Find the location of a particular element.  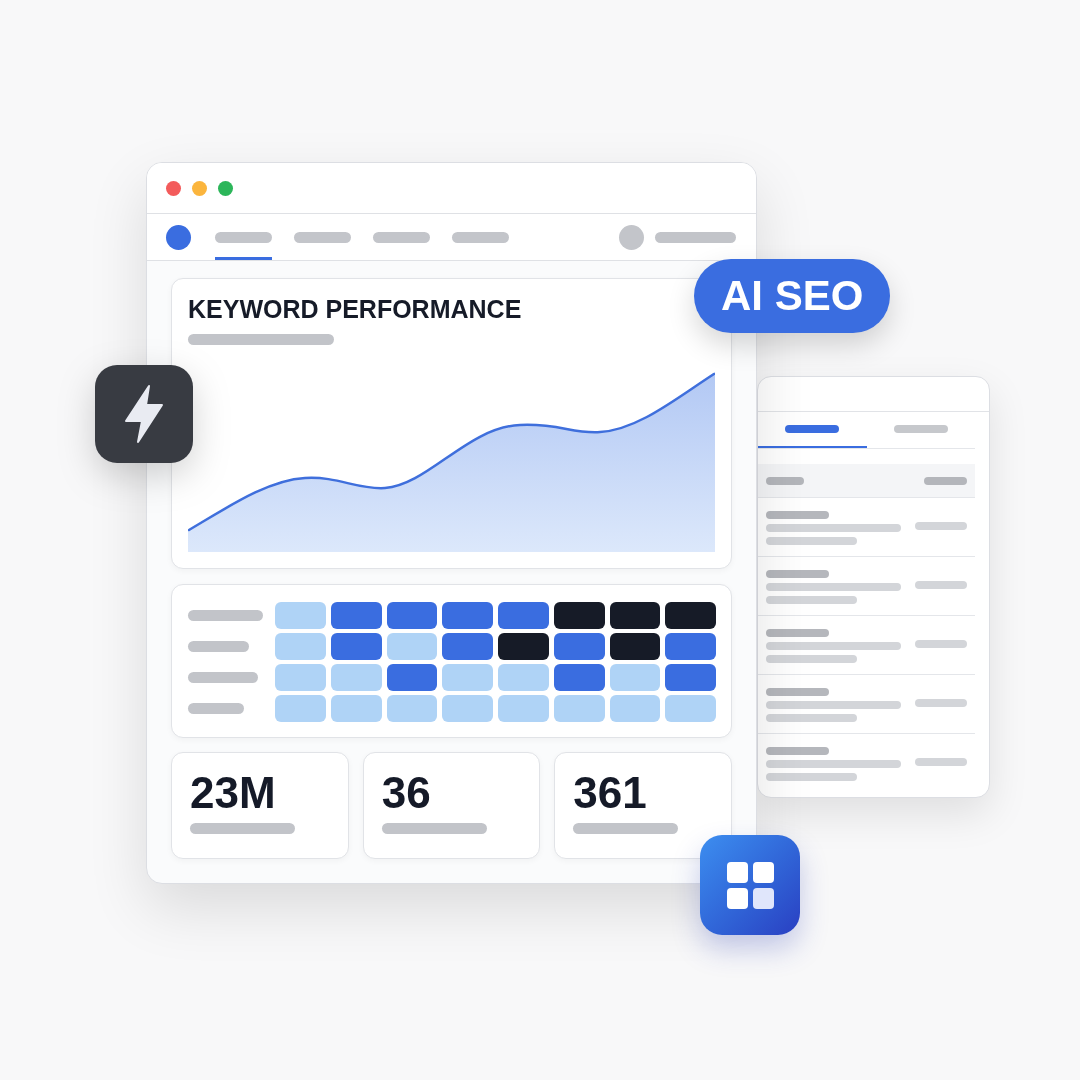

stat-value: 361 is located at coordinates (610, 793).